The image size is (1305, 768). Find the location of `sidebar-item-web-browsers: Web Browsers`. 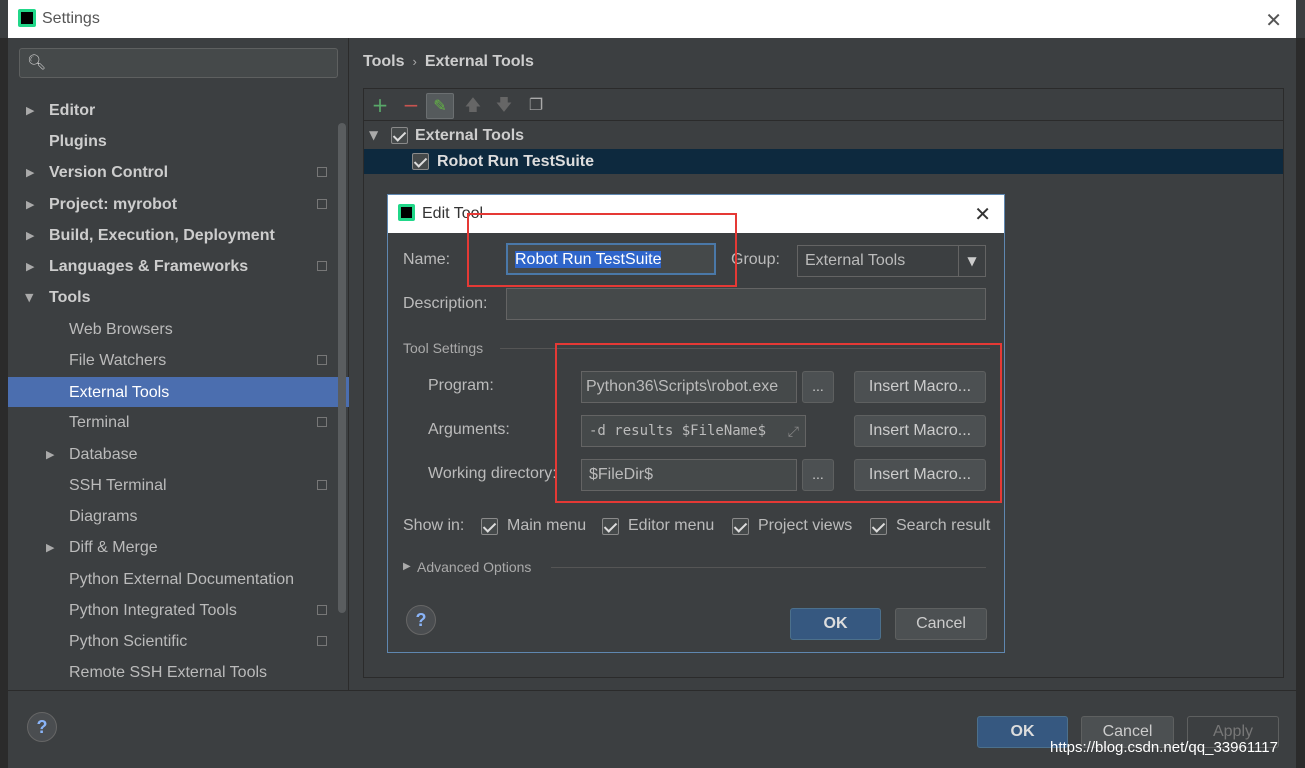

sidebar-item-web-browsers: Web Browsers is located at coordinates (178, 329).